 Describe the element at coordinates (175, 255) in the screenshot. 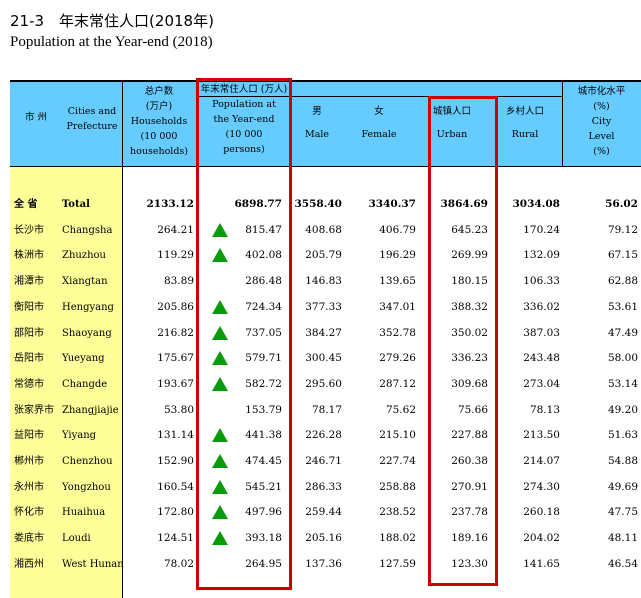

I see `households-value: 119.29` at that location.